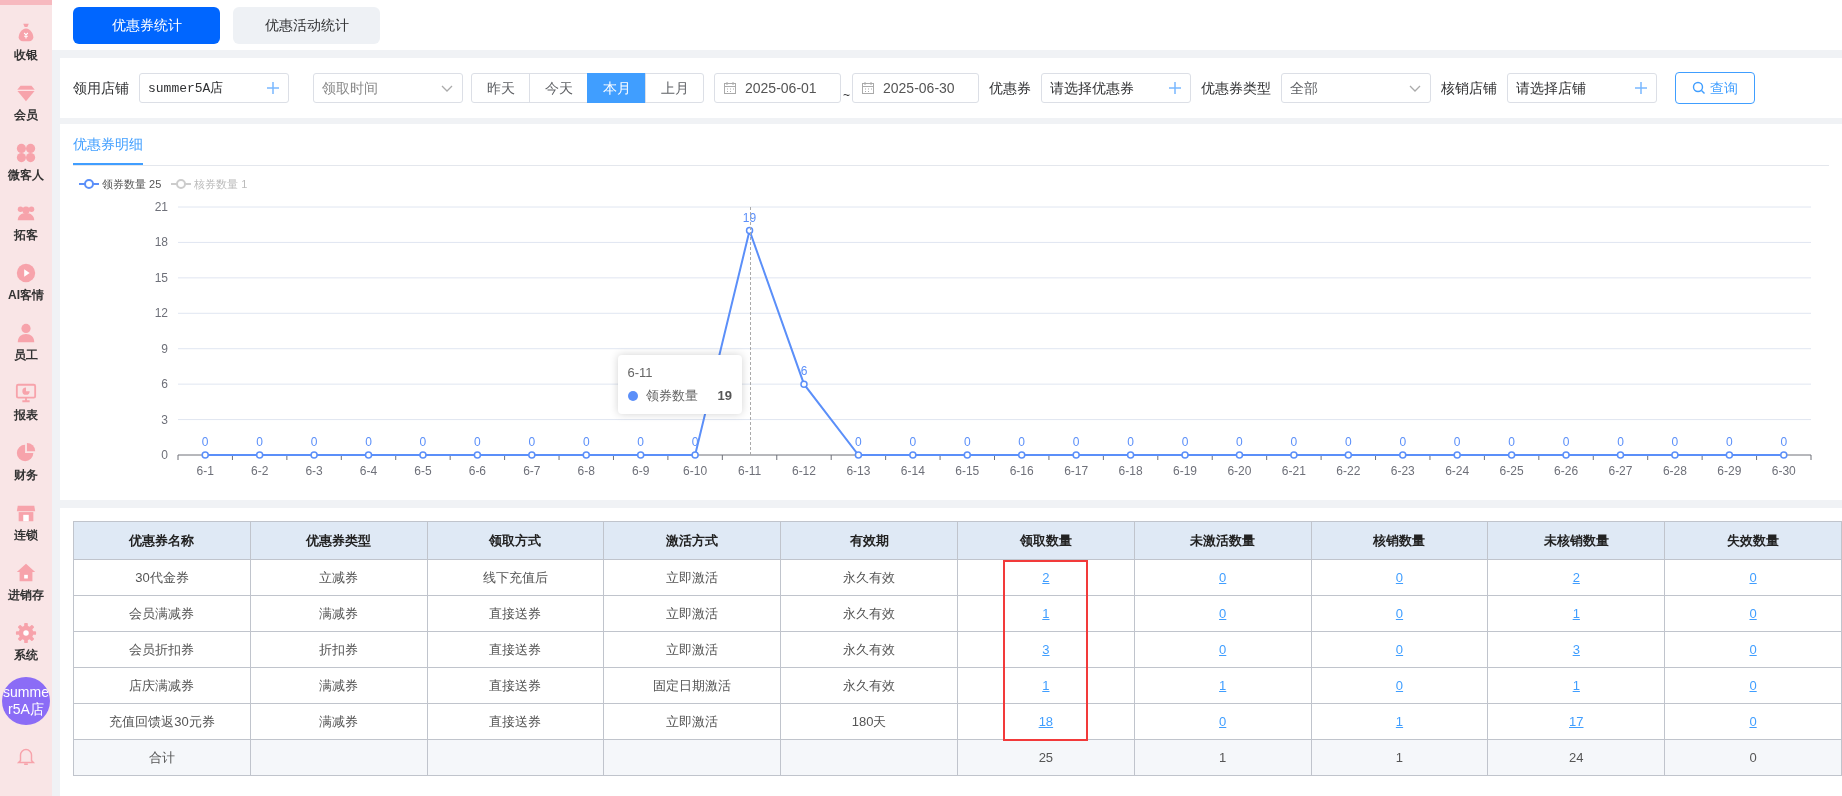 This screenshot has width=1842, height=796. What do you see at coordinates (108, 144) in the screenshot?
I see `detail-tab: 优惠券明细` at bounding box center [108, 144].